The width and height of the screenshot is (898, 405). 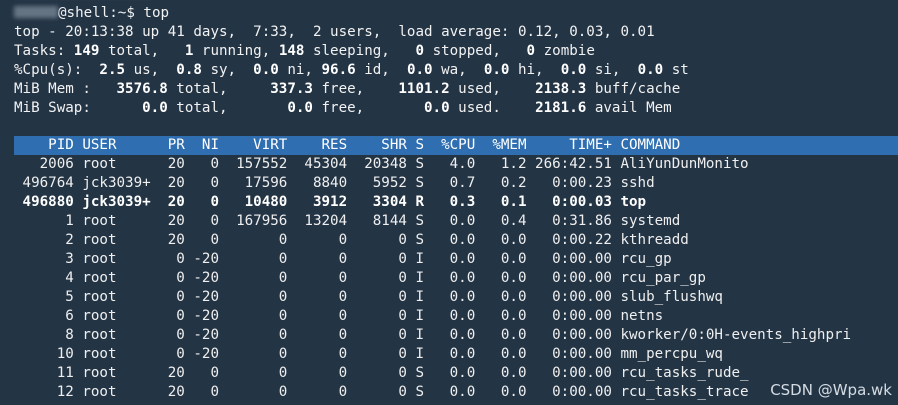 I want to click on shell-prompt: @shell:~$ top, so click(x=91, y=13).